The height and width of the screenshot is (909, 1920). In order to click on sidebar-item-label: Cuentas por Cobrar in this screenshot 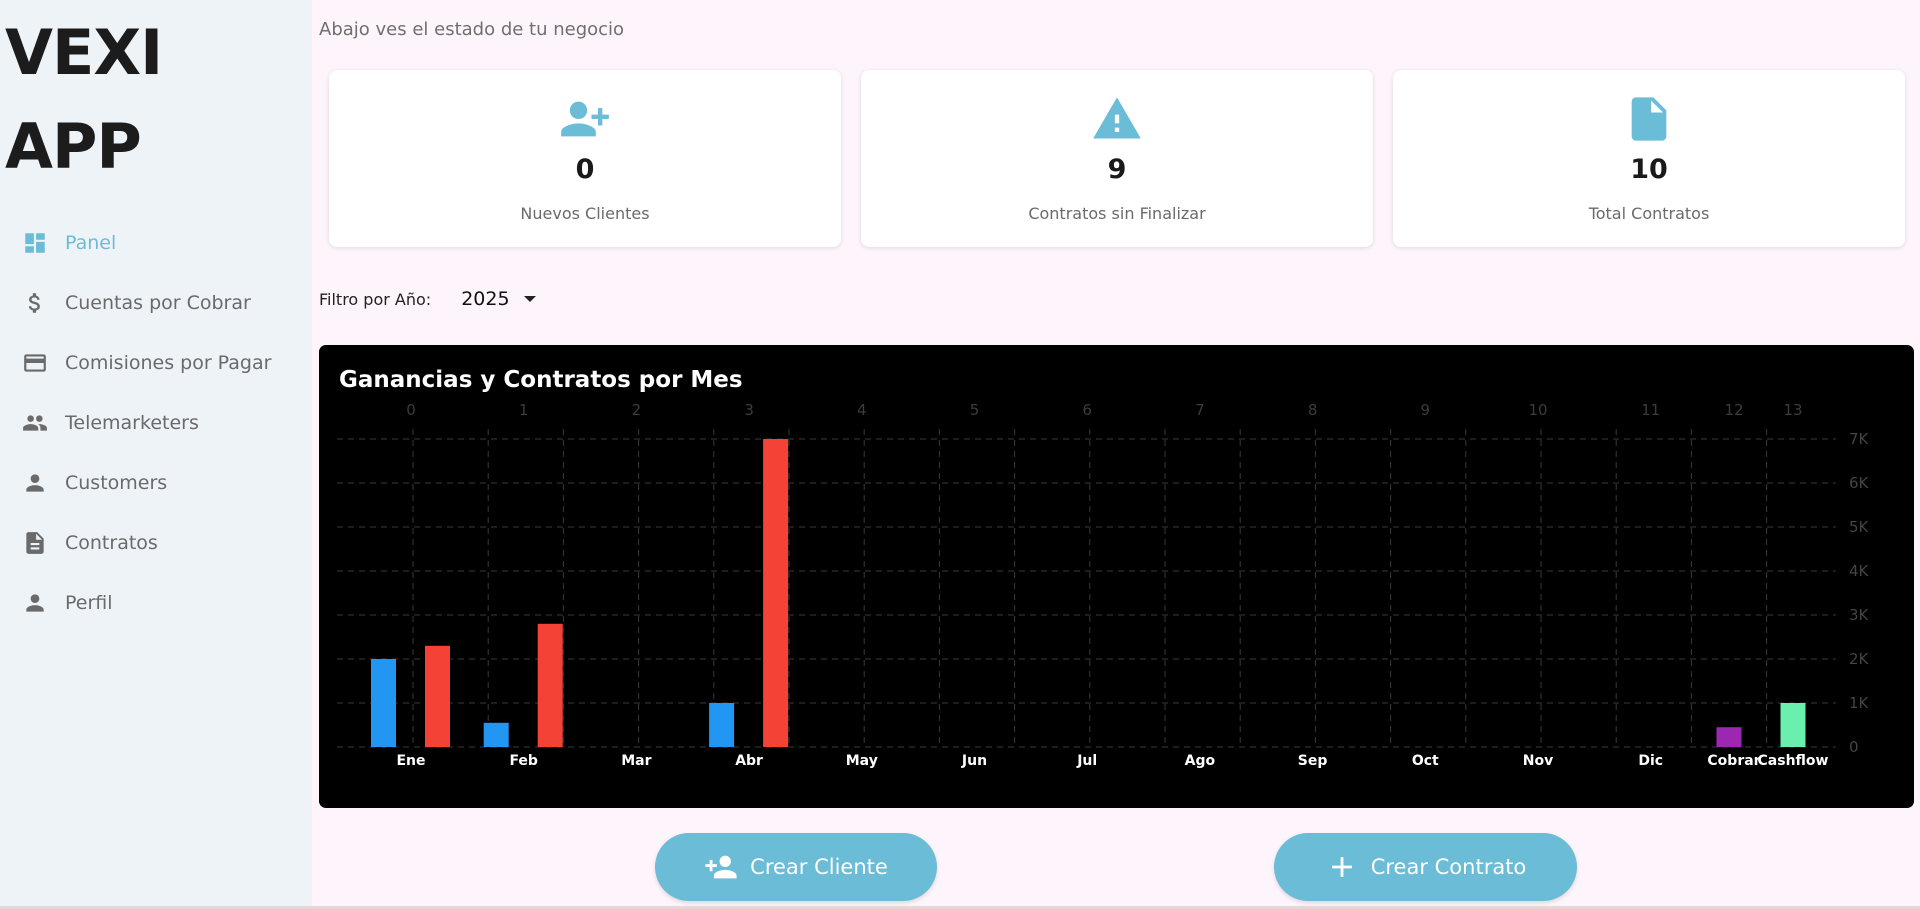, I will do `click(158, 303)`.